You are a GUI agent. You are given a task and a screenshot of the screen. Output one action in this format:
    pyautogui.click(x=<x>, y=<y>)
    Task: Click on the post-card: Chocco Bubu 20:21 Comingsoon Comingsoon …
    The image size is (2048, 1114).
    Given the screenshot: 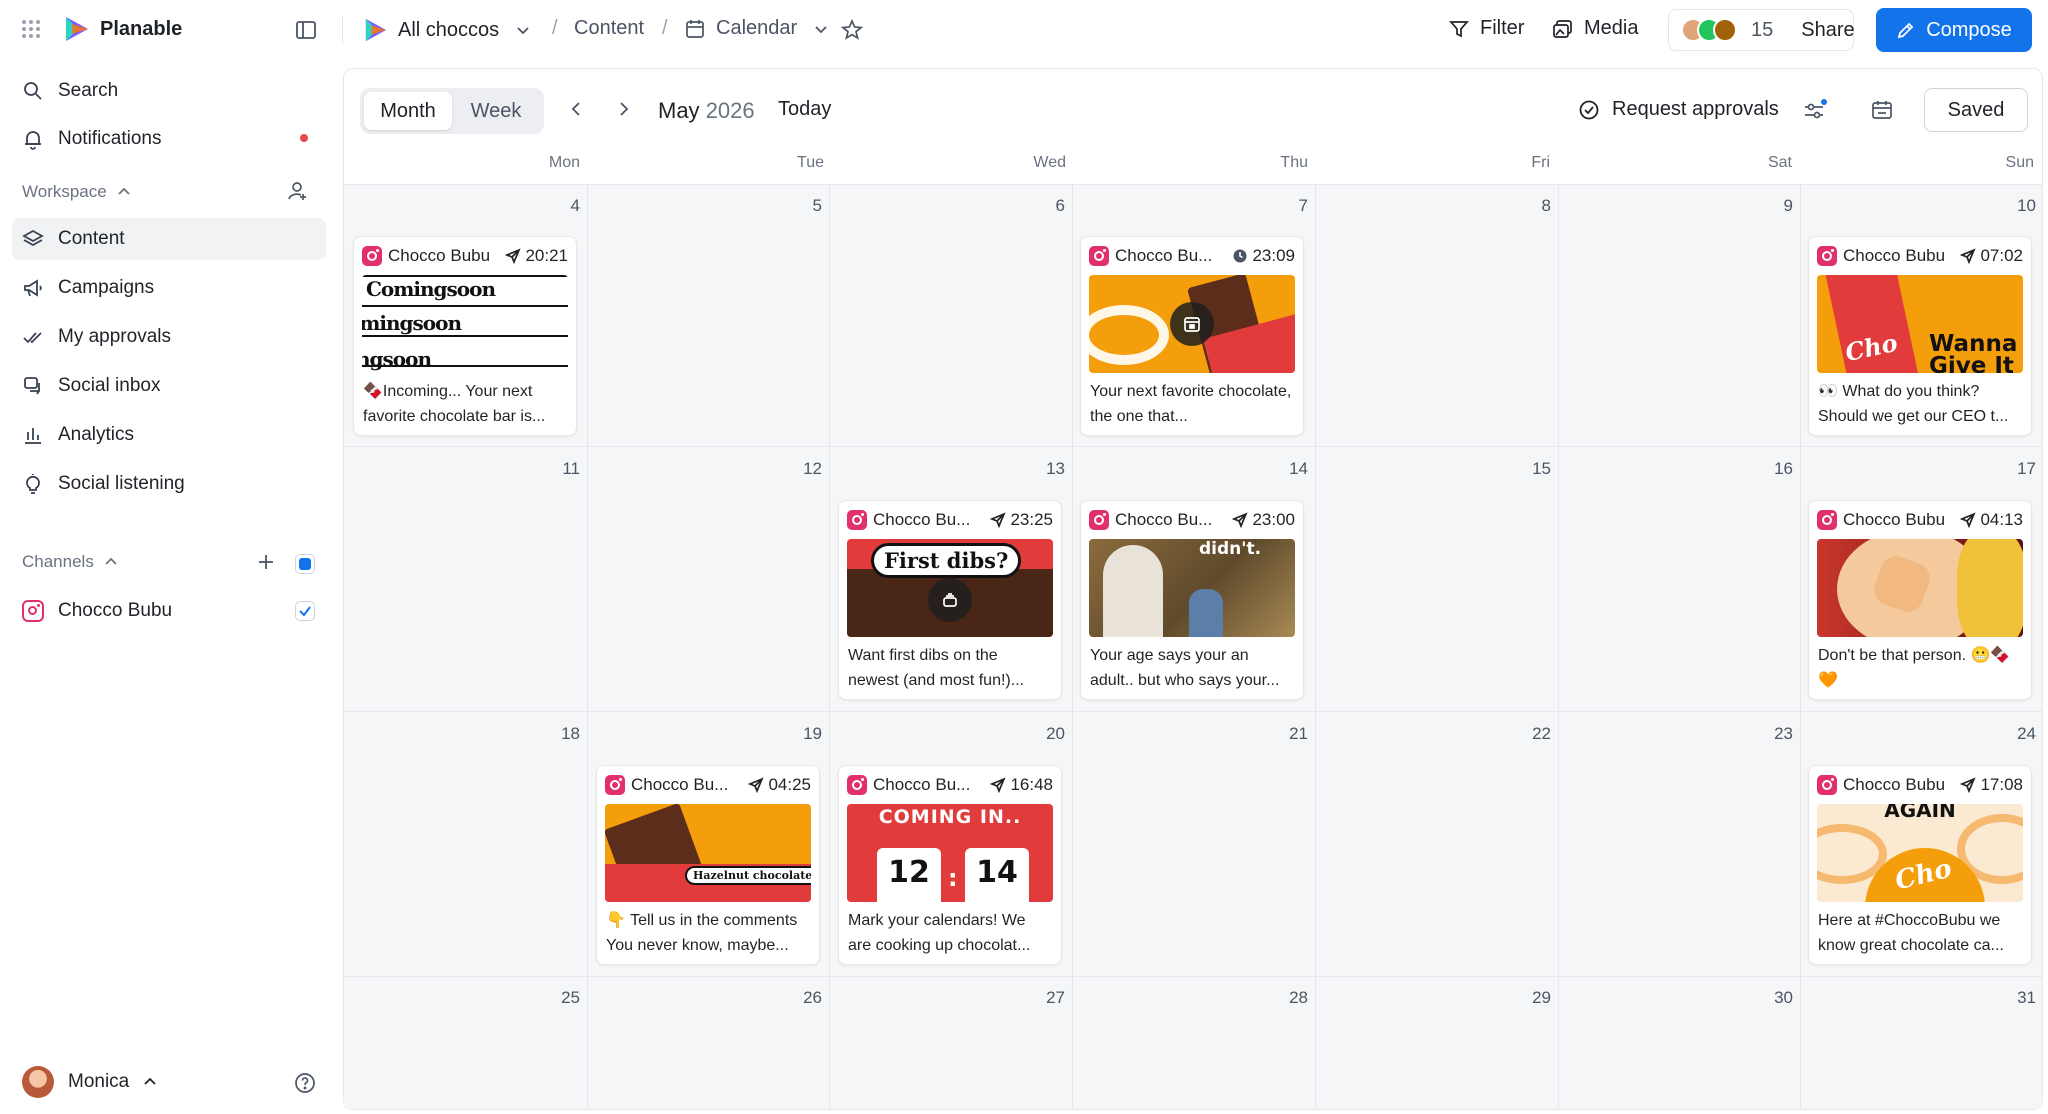 What is the action you would take?
    pyautogui.click(x=465, y=336)
    